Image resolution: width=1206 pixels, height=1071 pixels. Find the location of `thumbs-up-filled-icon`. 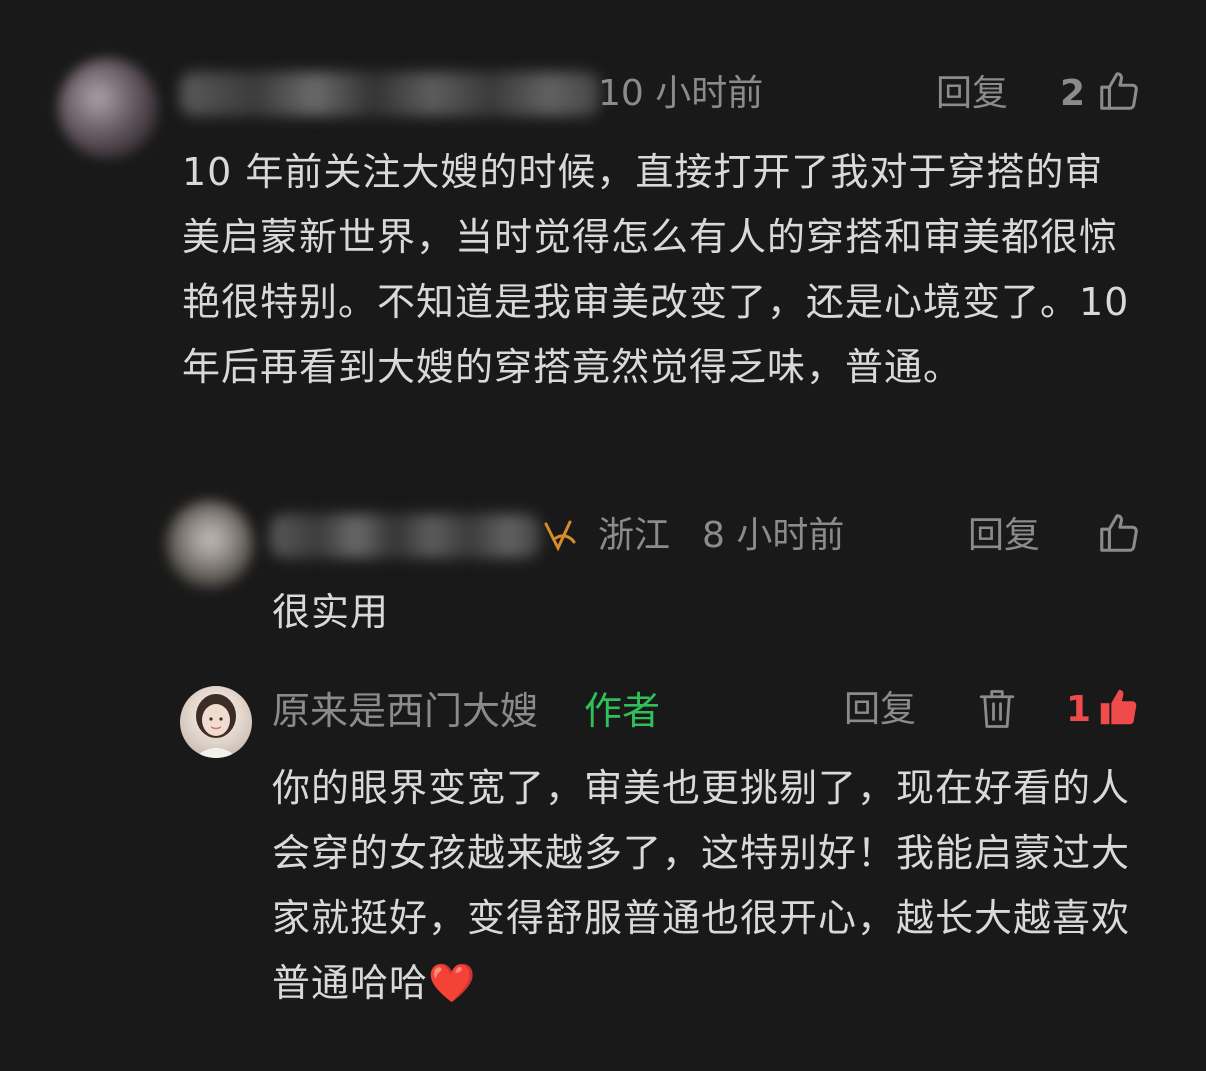

thumbs-up-filled-icon is located at coordinates (1119, 707).